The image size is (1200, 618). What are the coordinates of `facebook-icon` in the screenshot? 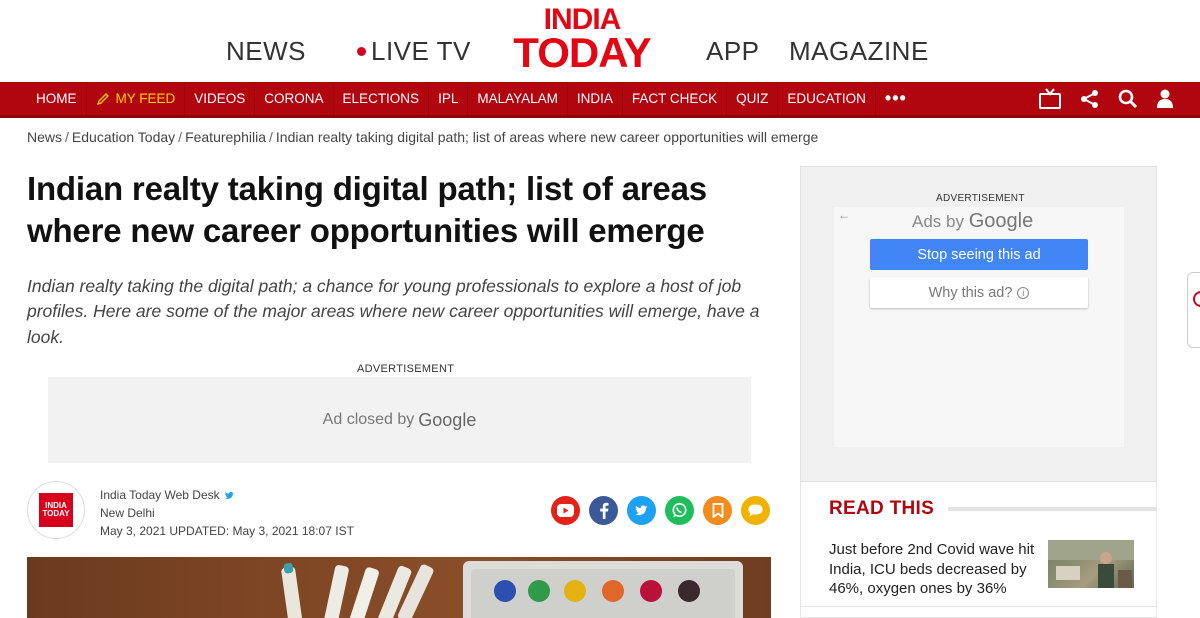 It's located at (603, 510).